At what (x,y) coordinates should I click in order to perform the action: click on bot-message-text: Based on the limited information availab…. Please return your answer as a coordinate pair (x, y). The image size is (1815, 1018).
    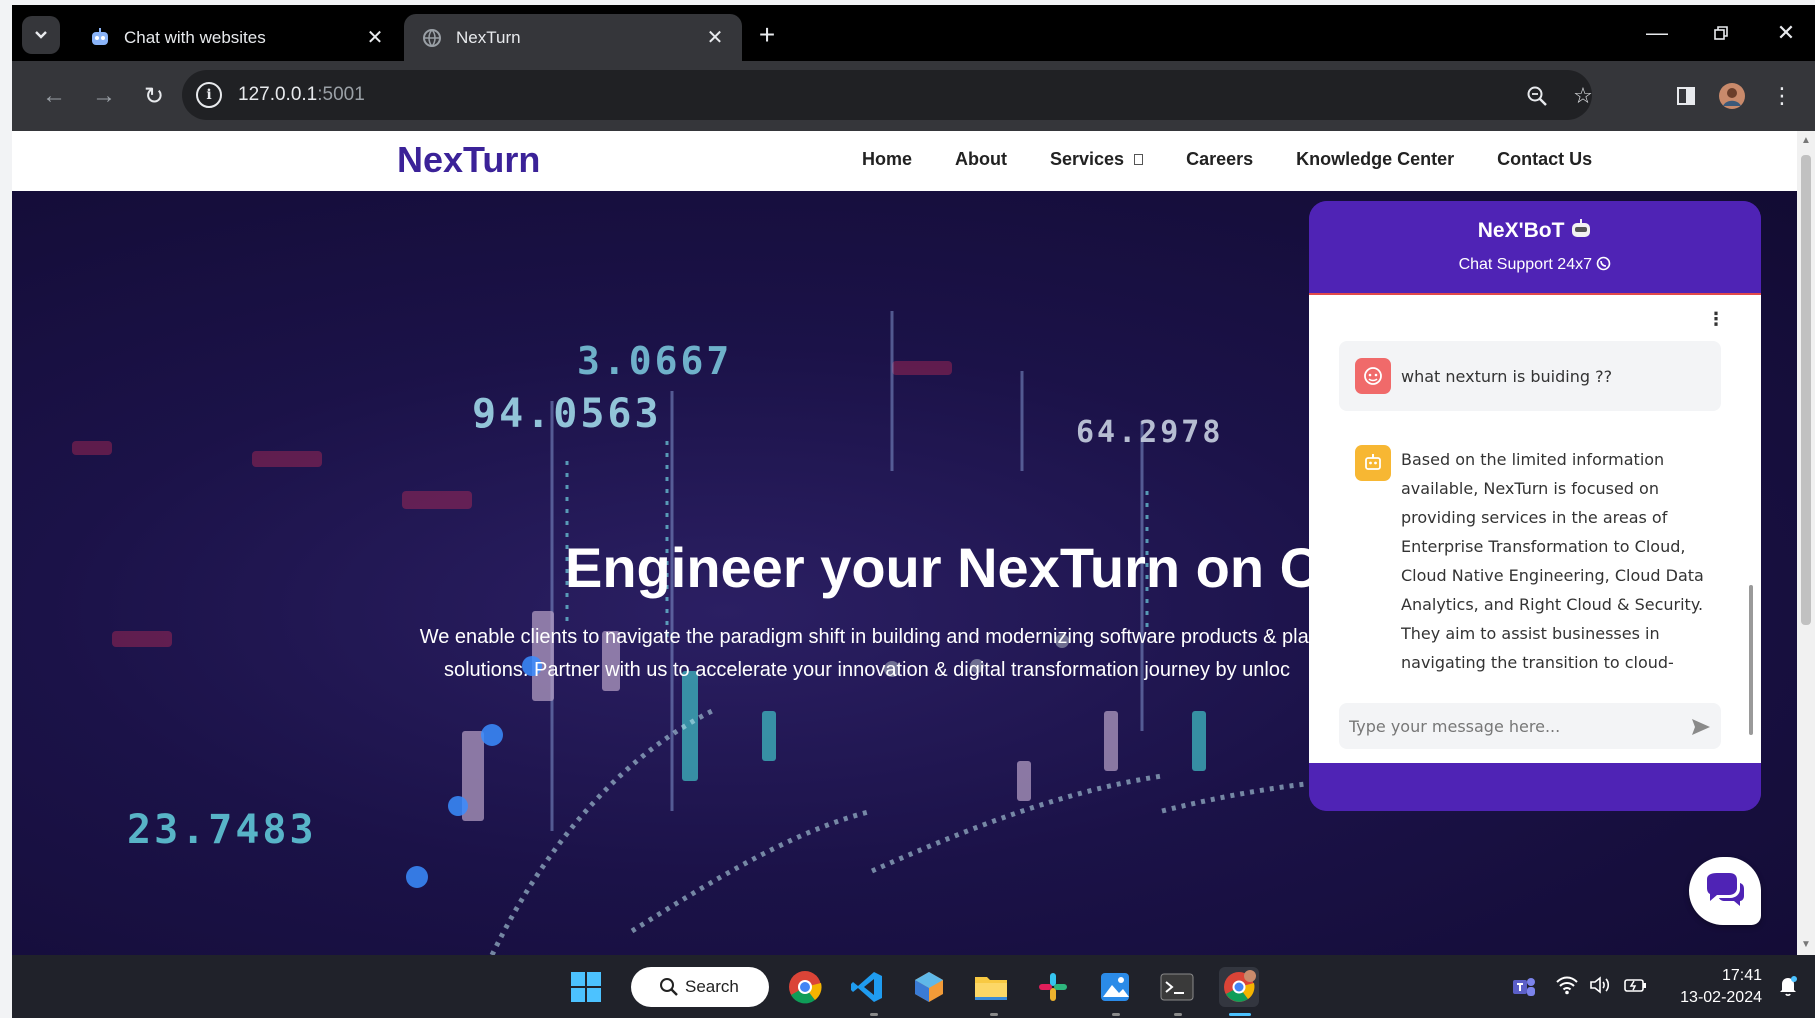
    Looking at the image, I should click on (1552, 561).